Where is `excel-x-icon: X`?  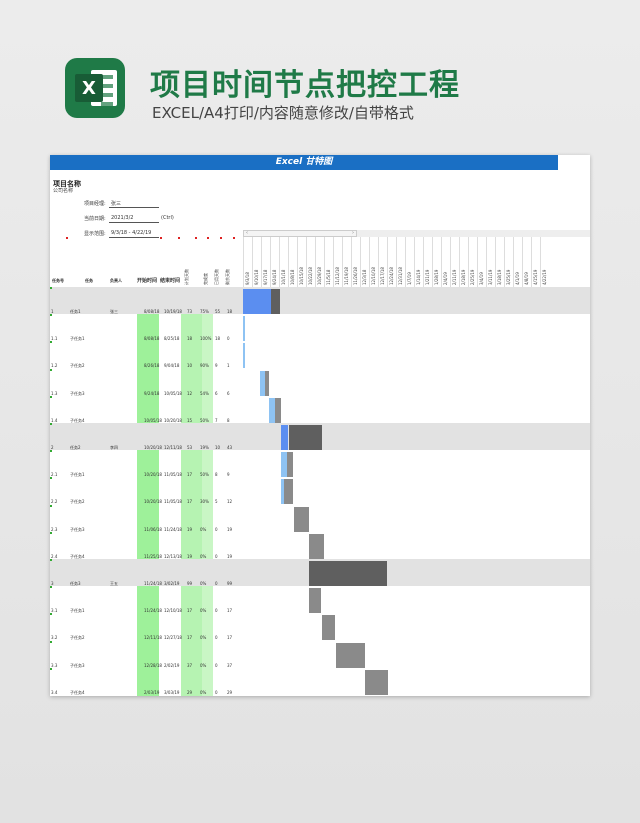
excel-x-icon: X is located at coordinates (89, 88).